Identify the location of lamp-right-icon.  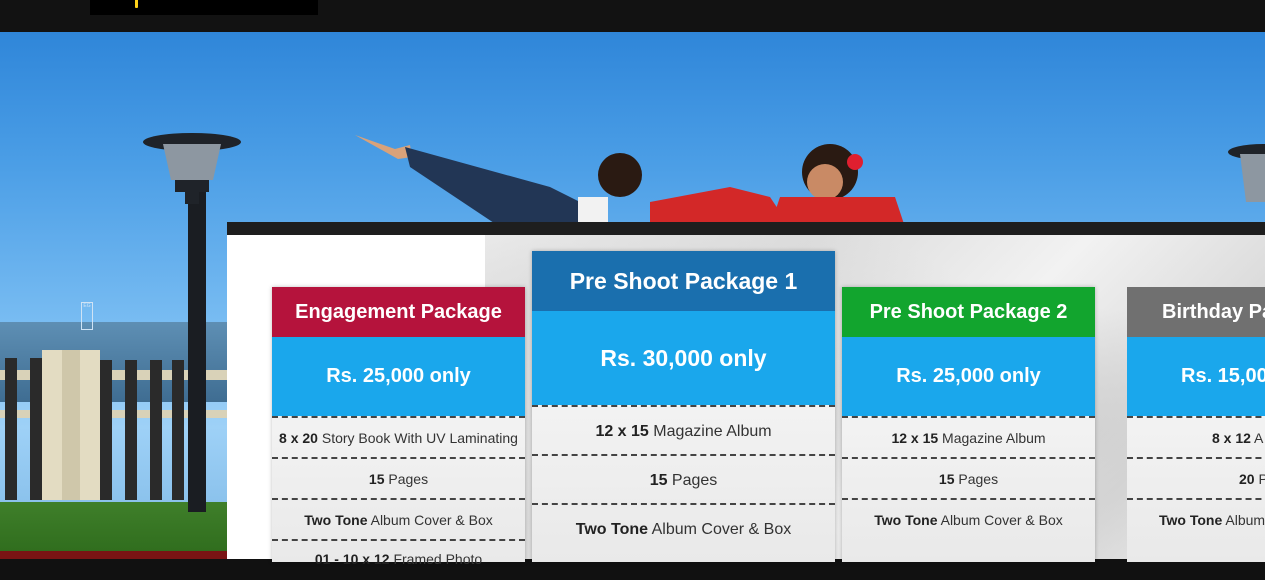
(1246, 173).